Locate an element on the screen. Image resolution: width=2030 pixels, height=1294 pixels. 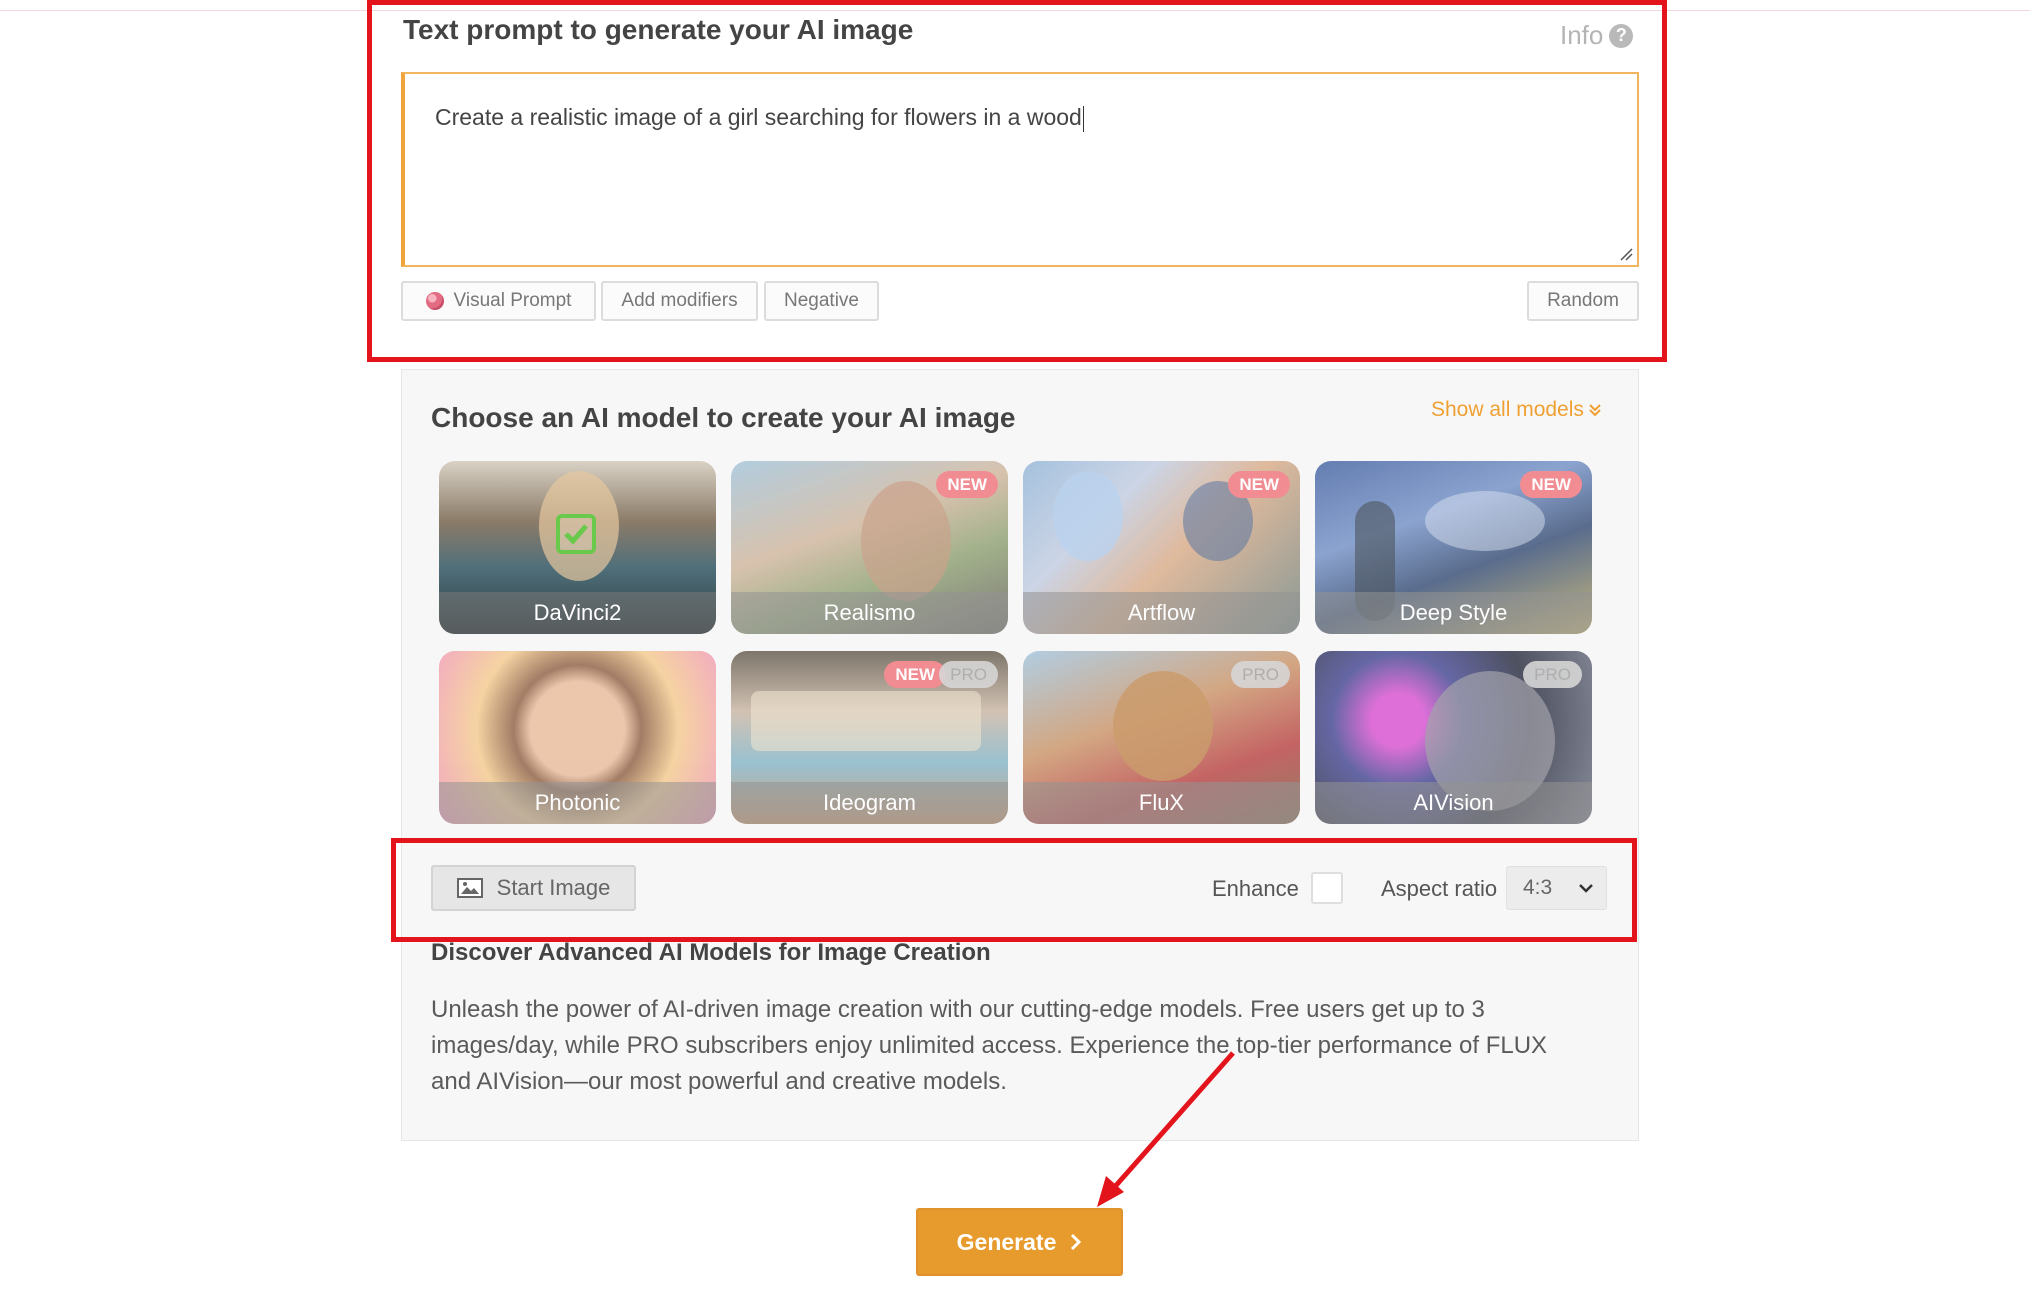
chevron-right-icon is located at coordinates (1076, 1242).